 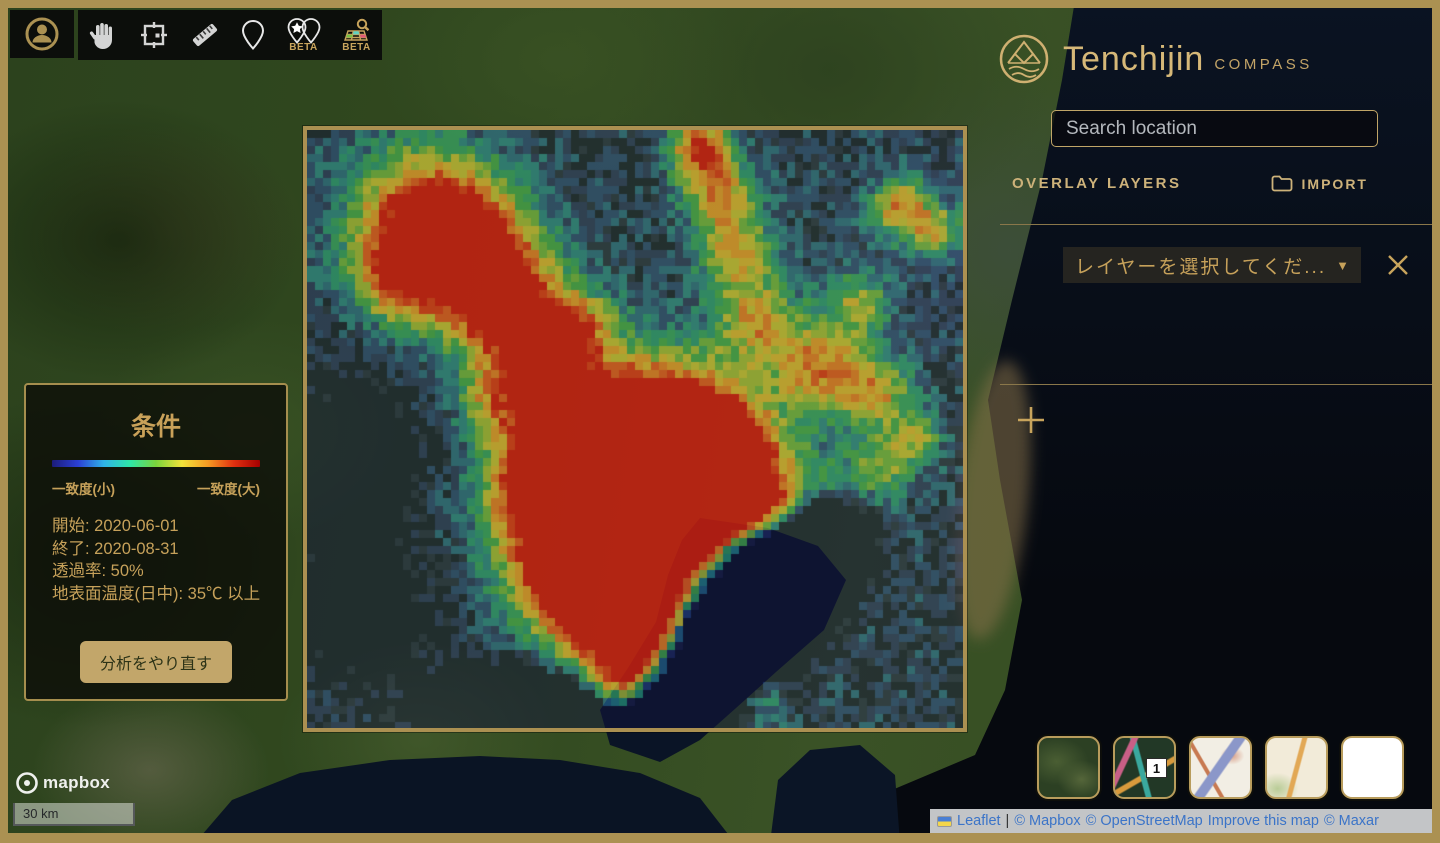 I want to click on improve-map-link: Improve this map, so click(x=1263, y=821).